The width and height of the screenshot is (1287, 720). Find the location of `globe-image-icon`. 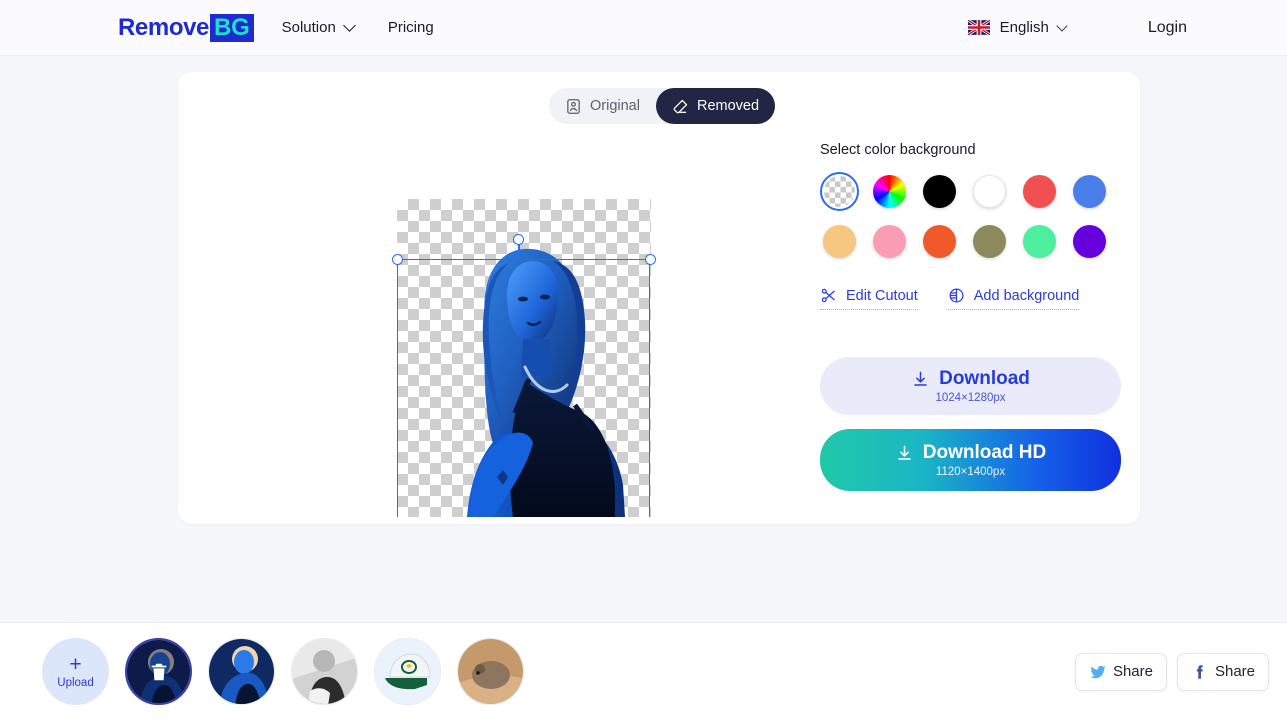

globe-image-icon is located at coordinates (956, 295).